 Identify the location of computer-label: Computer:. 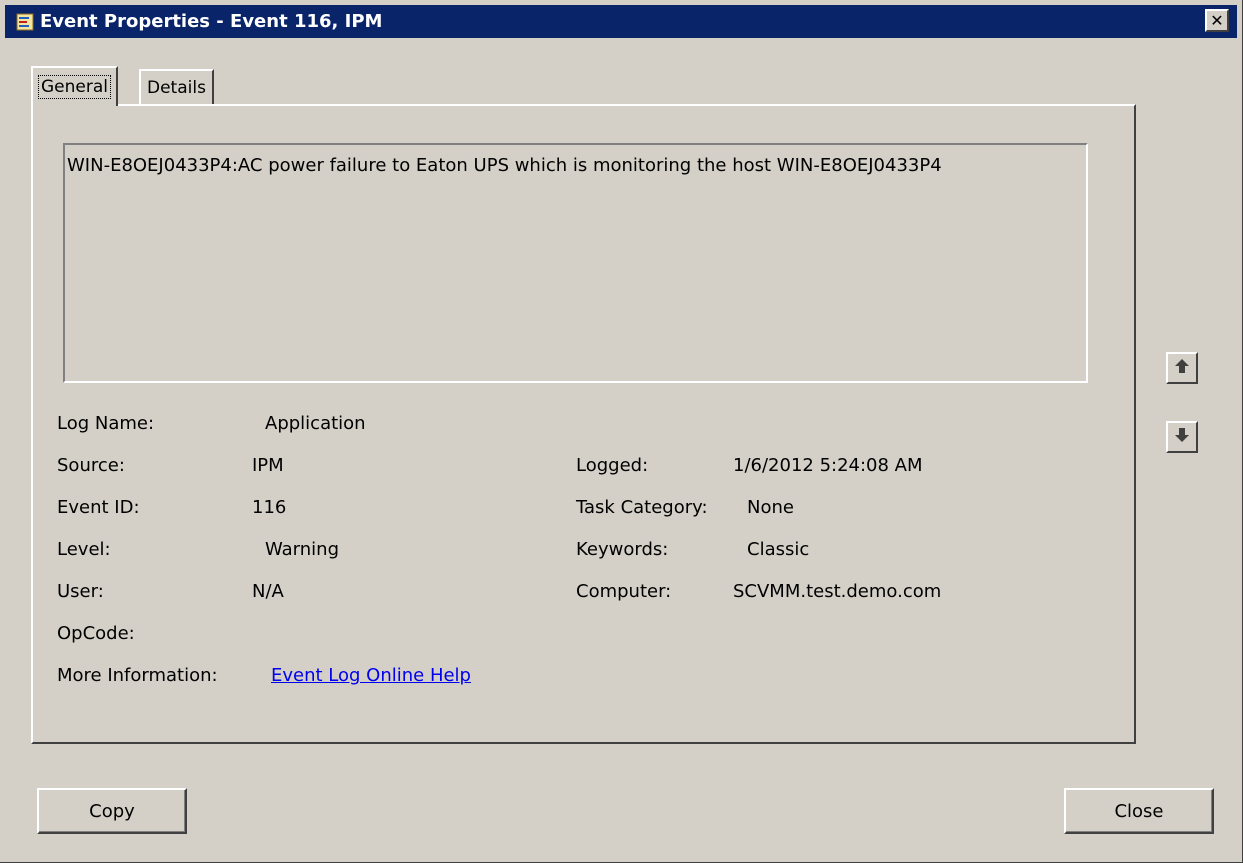
(624, 591).